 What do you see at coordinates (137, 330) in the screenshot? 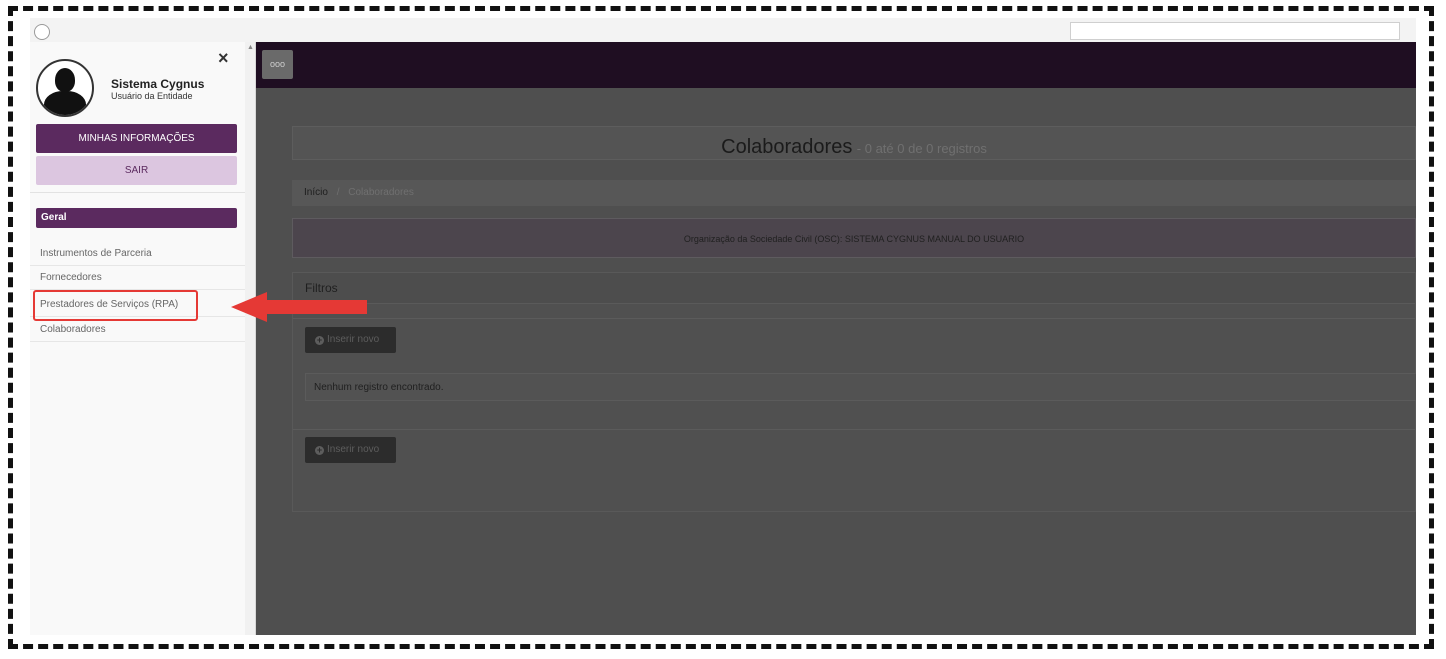
I see `sidebar-item-colaboradores: Colaboradores` at bounding box center [137, 330].